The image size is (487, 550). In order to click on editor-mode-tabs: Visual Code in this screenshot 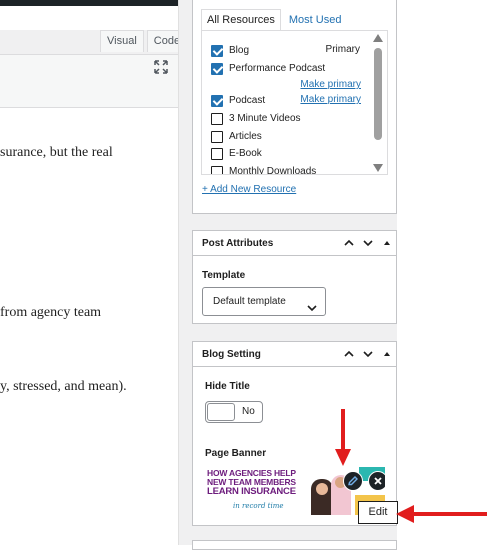, I will do `click(144, 41)`.